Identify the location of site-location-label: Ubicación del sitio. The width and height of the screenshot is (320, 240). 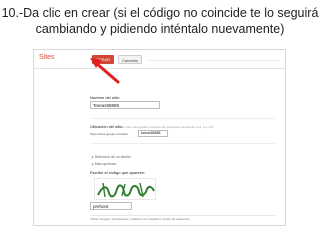
(106, 126).